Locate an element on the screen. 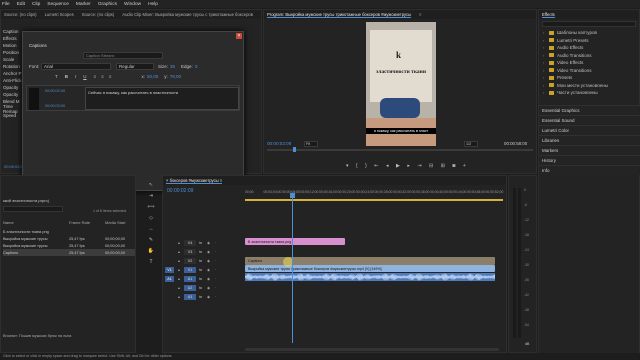  menu-clip: Clip is located at coordinates (36, 4).